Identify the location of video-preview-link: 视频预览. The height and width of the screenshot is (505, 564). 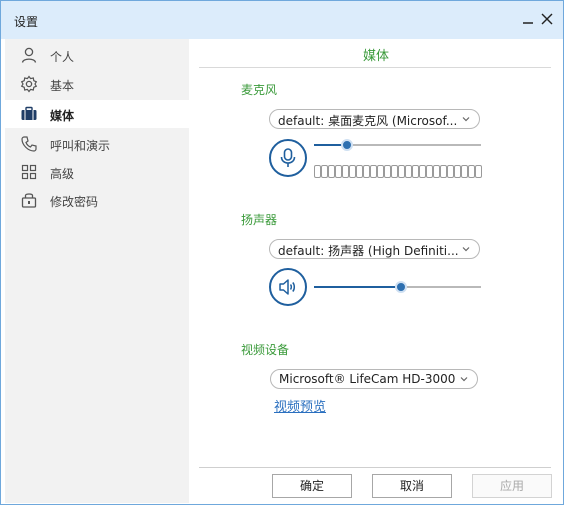
(300, 405).